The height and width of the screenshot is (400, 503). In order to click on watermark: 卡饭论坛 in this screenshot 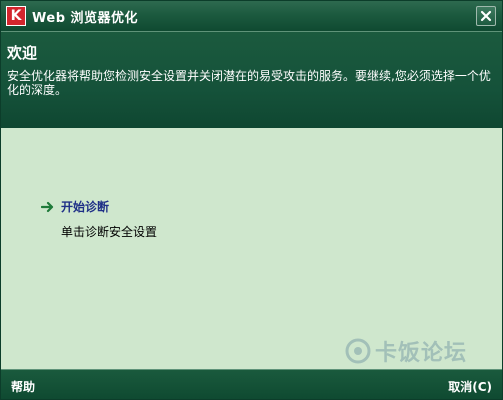, I will do `click(422, 351)`.